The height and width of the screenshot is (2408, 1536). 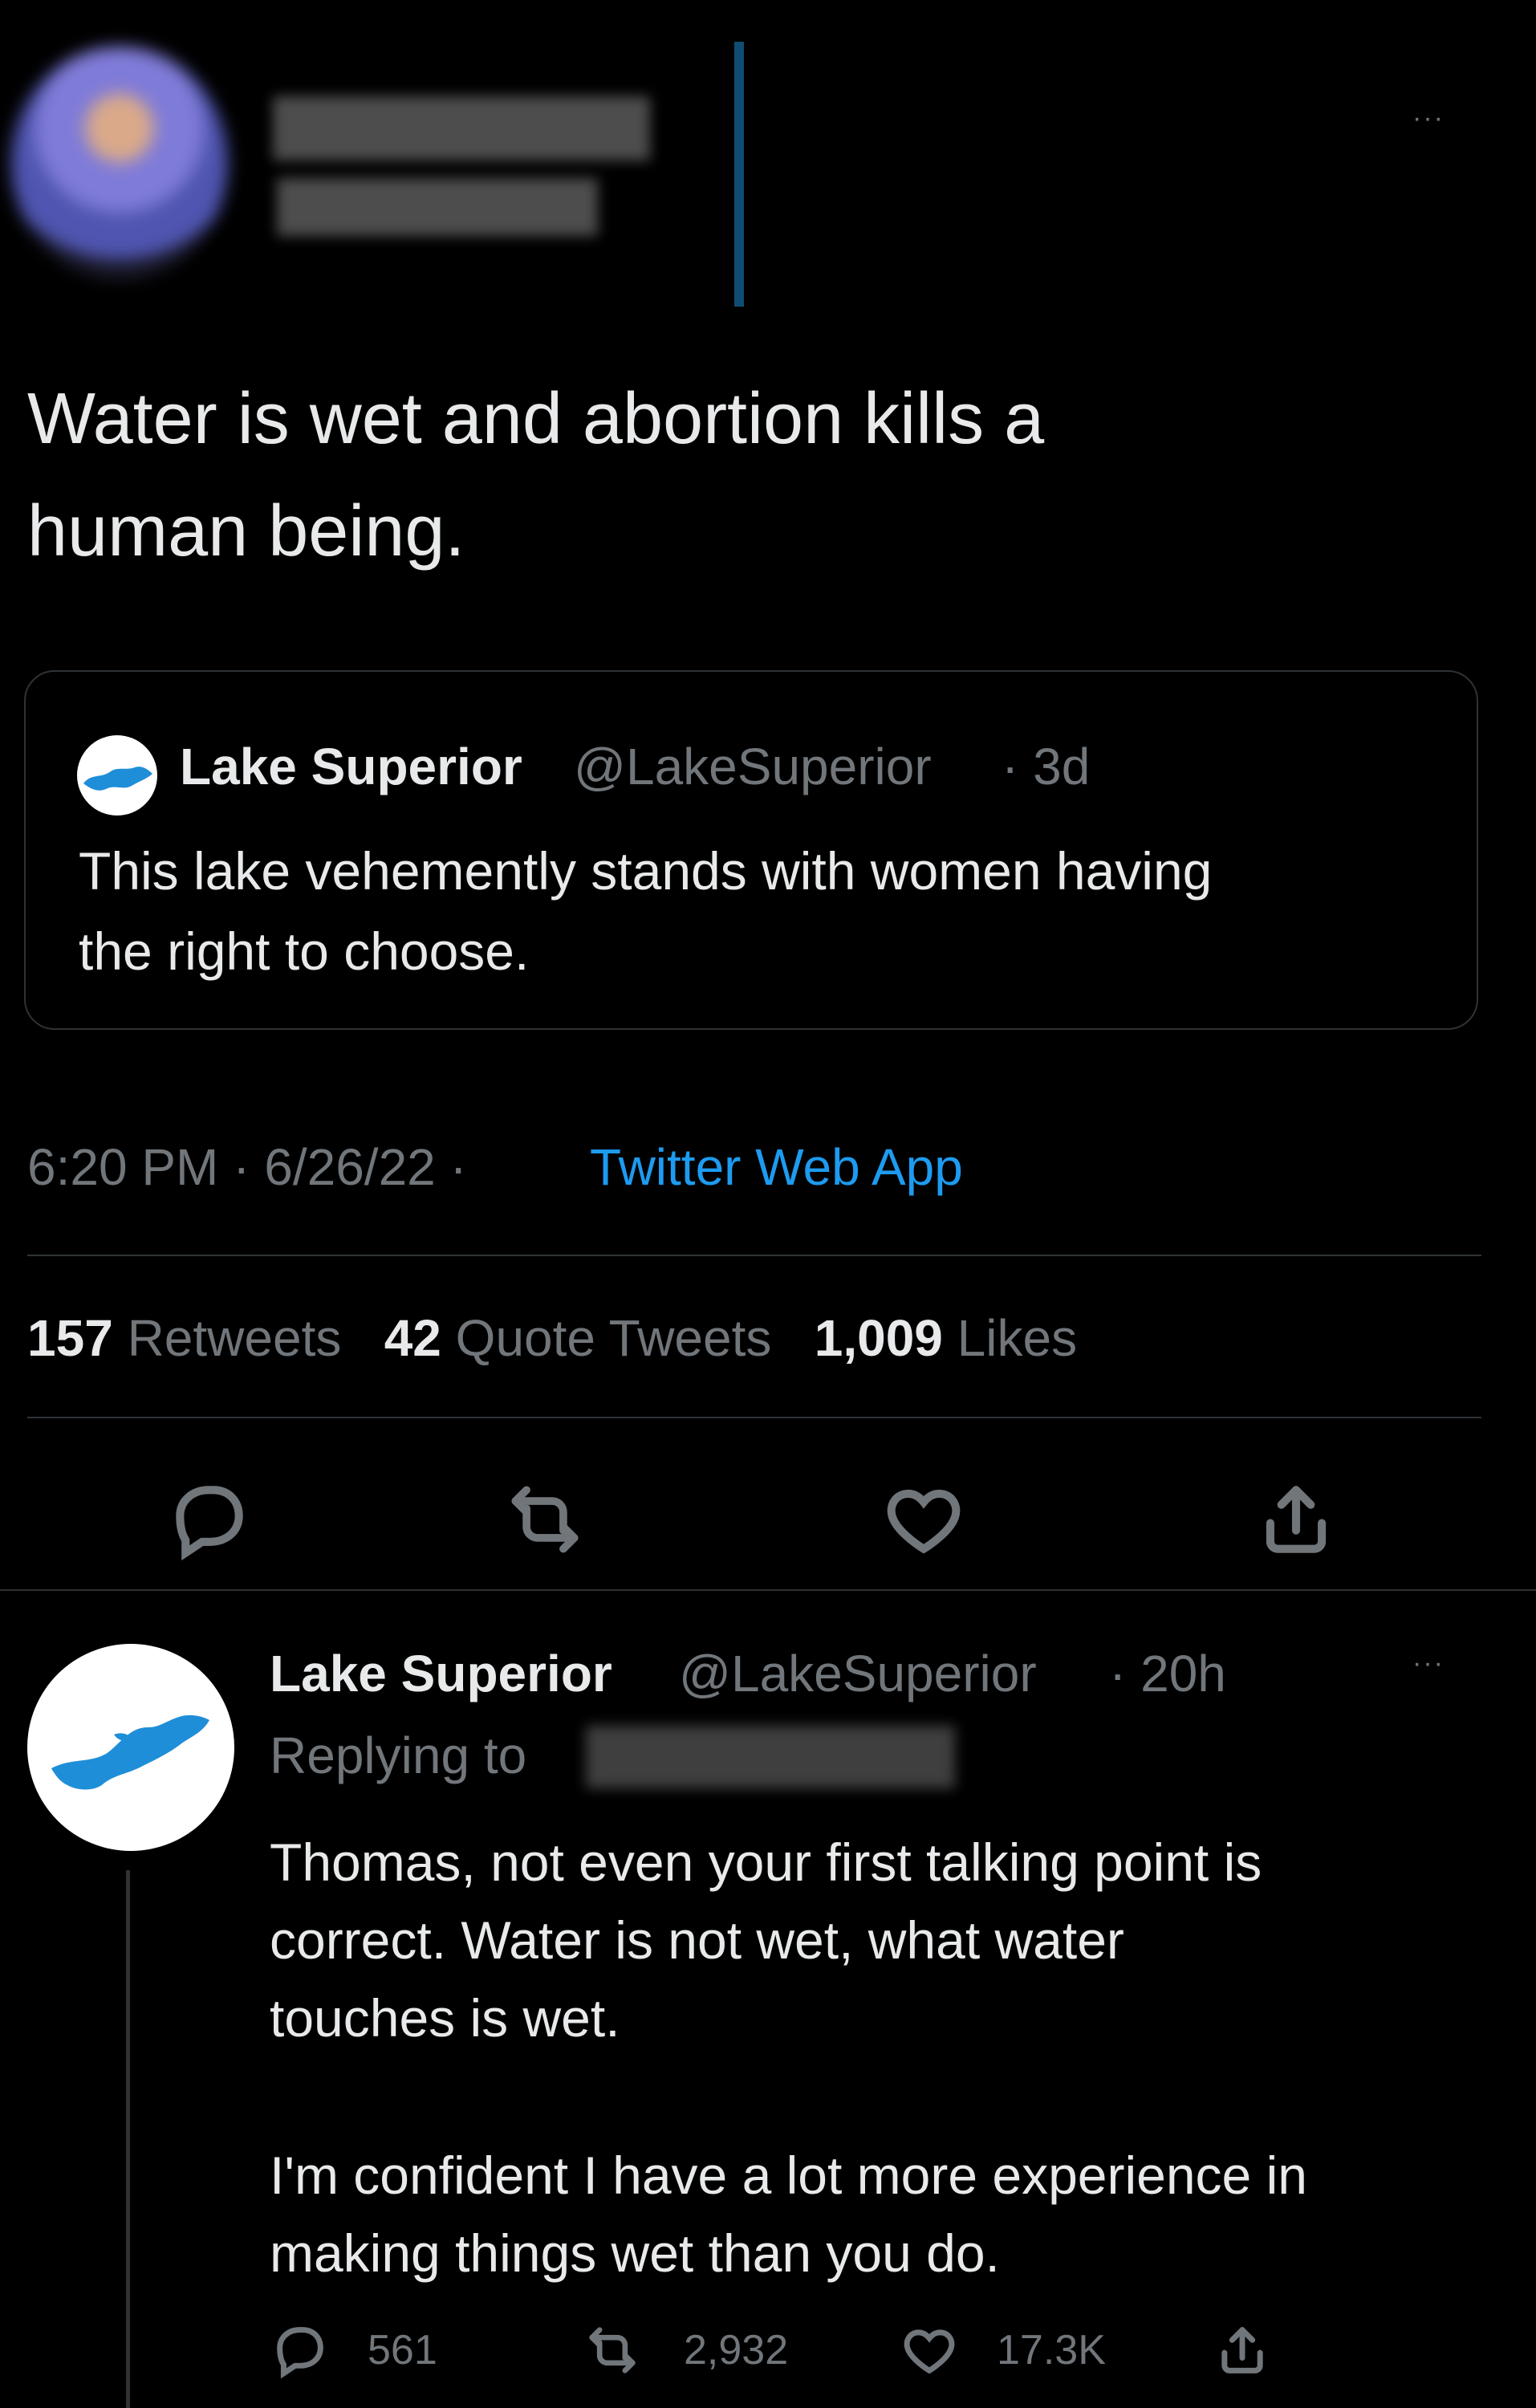 I want to click on header-edge, so click(x=739, y=174).